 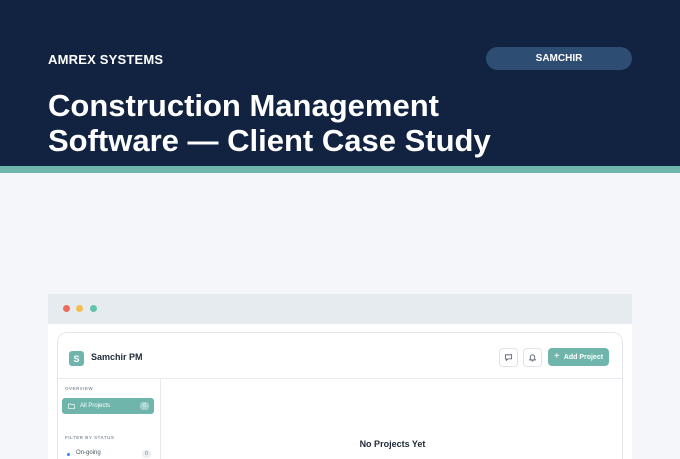 I want to click on messages-button, so click(x=508, y=357).